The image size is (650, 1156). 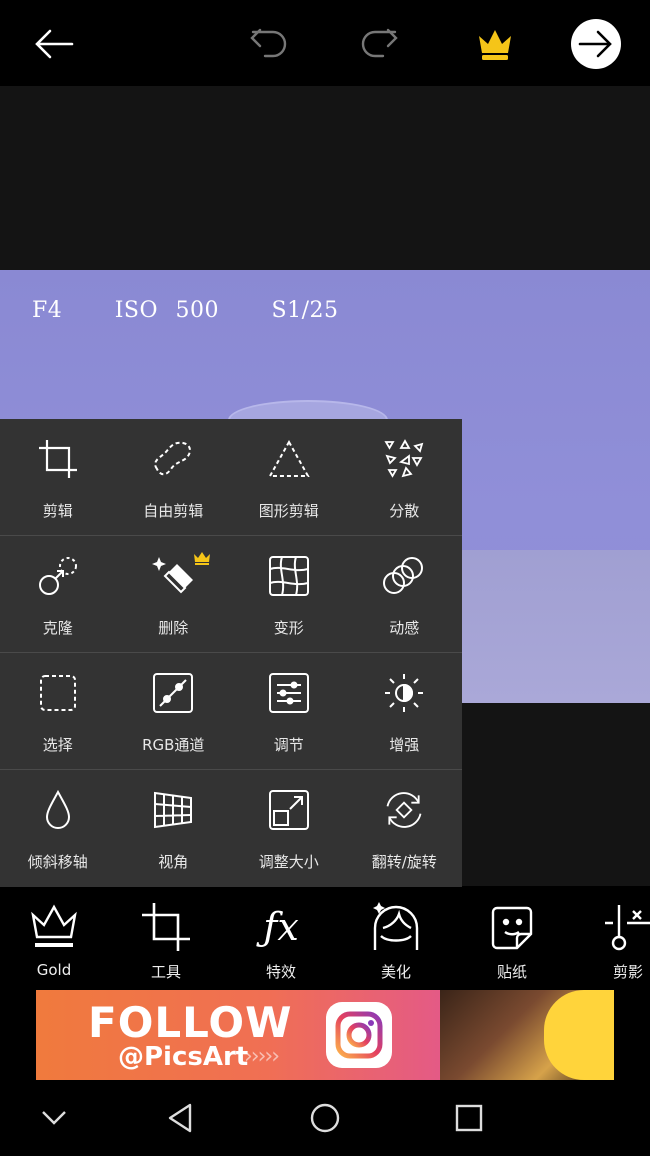 I want to click on ad-chevrons: ›››››, so click(x=262, y=1056).